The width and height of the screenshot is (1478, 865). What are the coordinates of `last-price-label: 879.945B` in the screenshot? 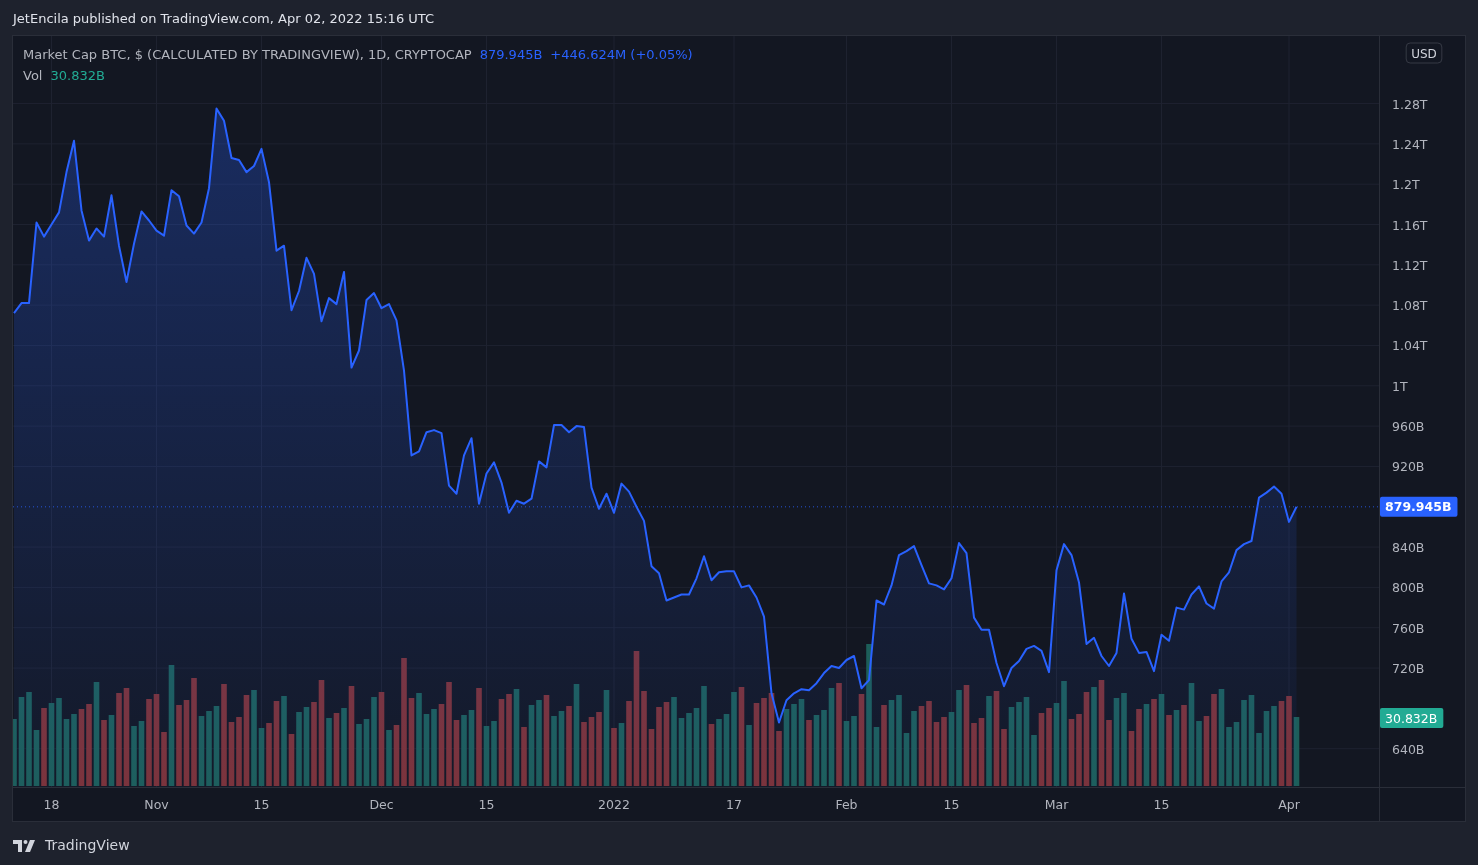 It's located at (1419, 506).